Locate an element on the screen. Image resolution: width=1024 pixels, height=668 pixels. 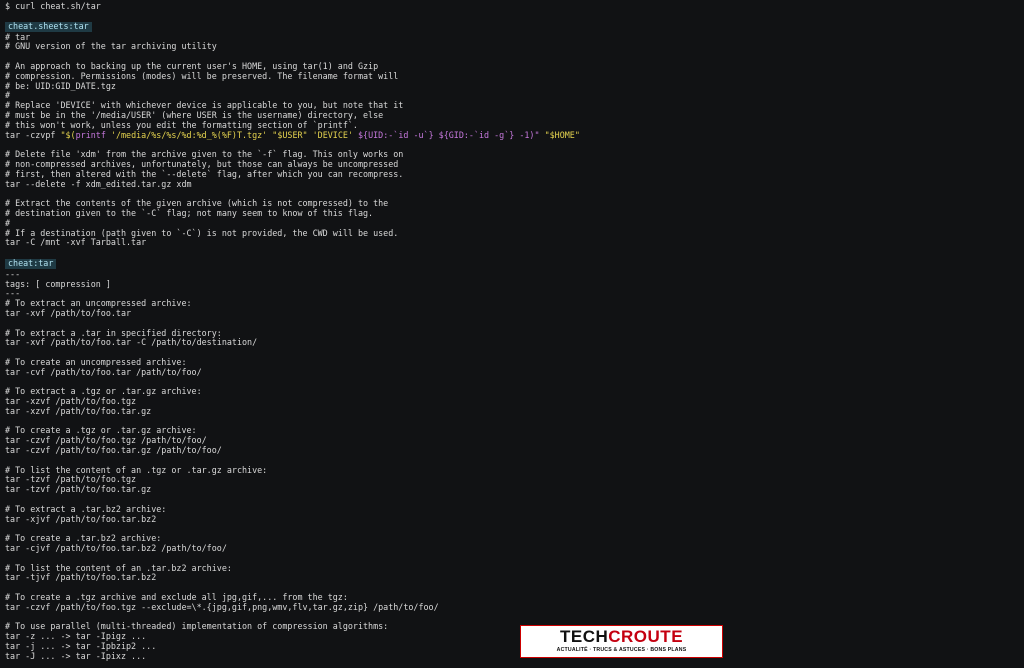
logo-tagline: ACTUALITÉ · TRUCS & ASTUCES · BONS PLANS is located at coordinates (621, 650).